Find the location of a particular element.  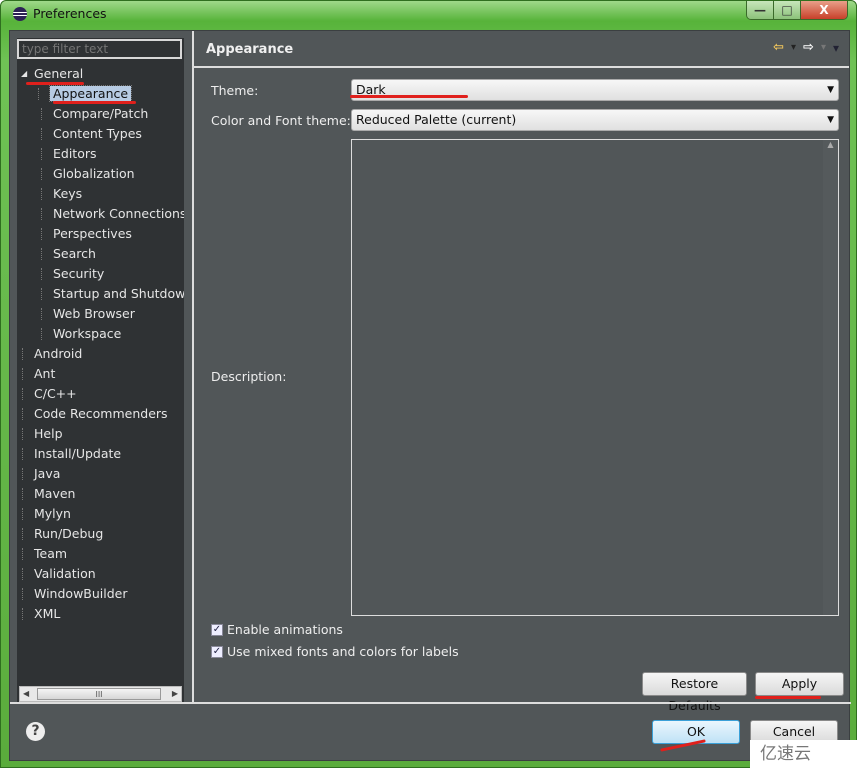

tree-item: Maven is located at coordinates (54, 494).